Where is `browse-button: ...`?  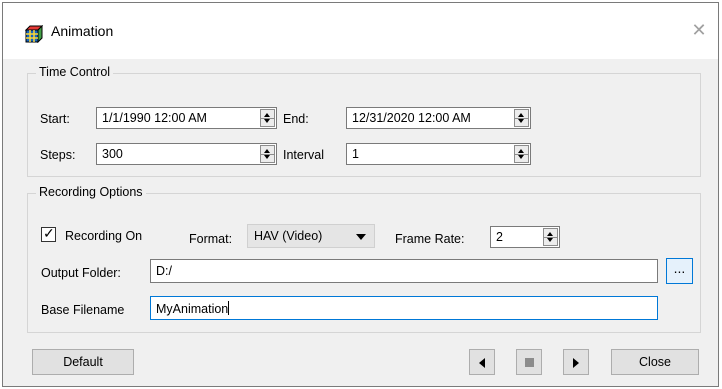
browse-button: ... is located at coordinates (679, 271).